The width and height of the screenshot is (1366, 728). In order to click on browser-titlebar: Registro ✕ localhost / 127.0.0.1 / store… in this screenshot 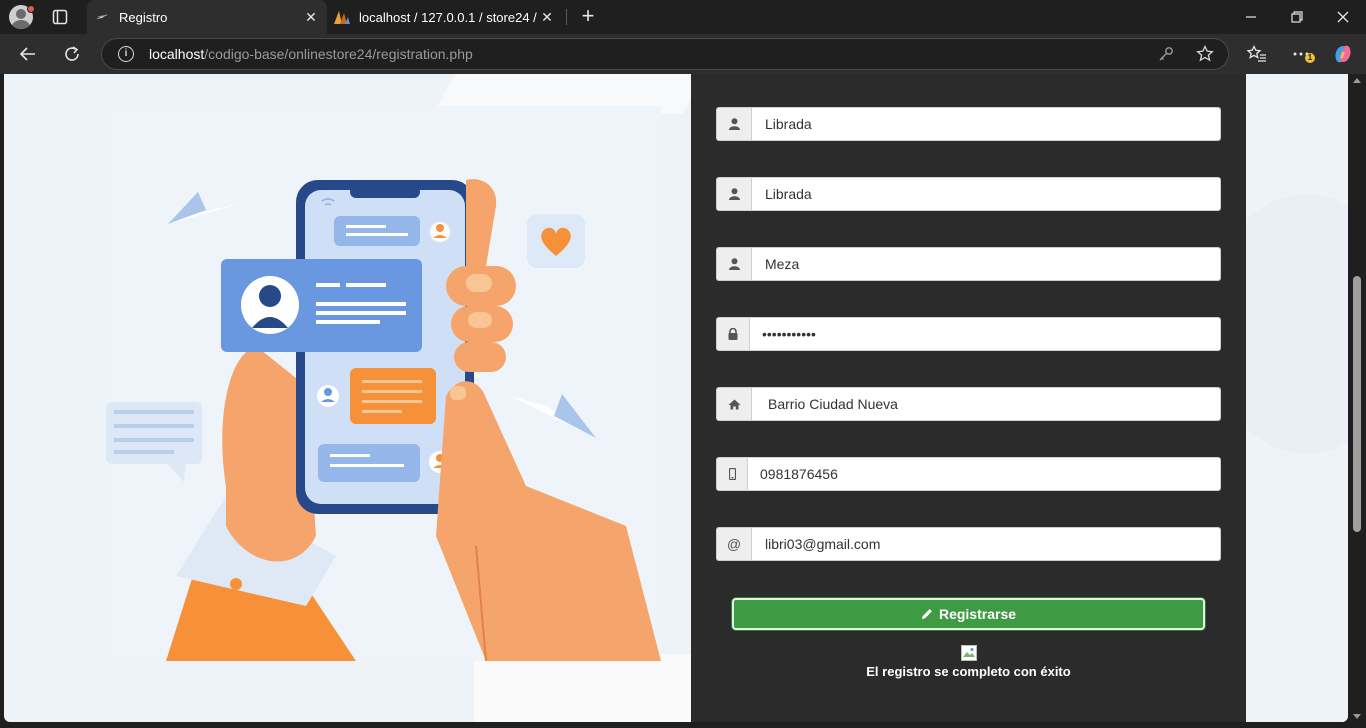, I will do `click(683, 17)`.